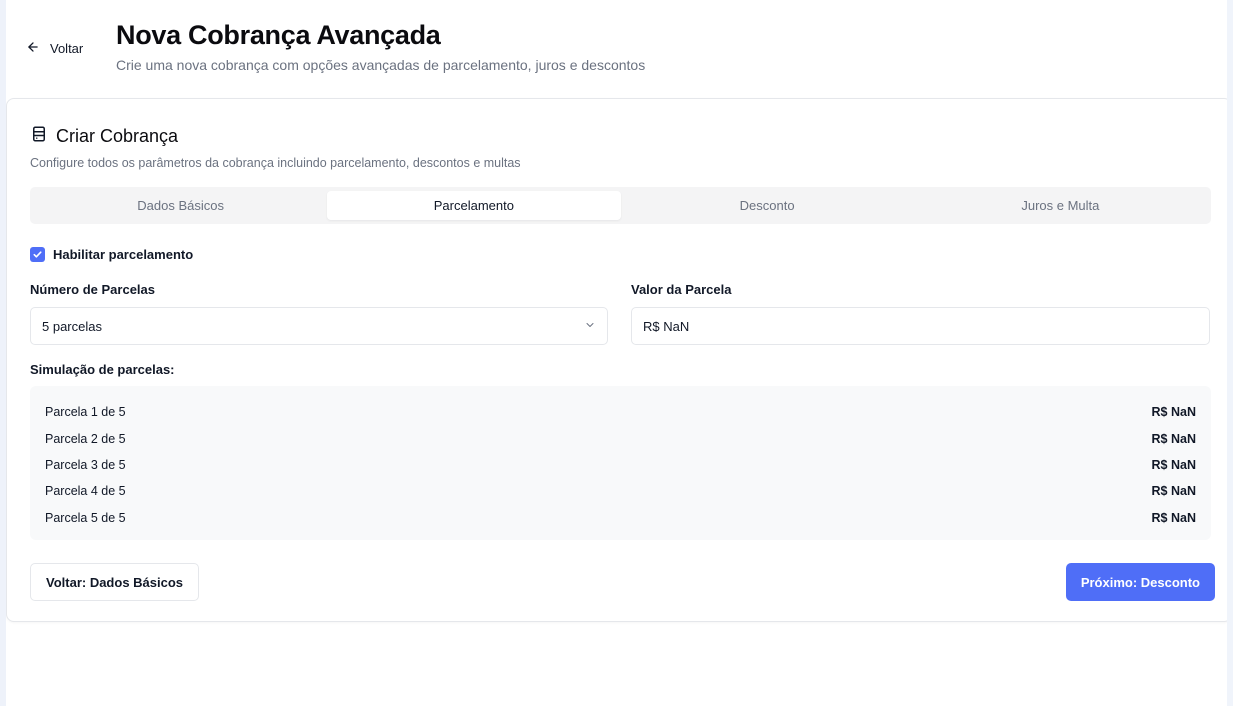  What do you see at coordinates (85, 412) in the screenshot?
I see `simulation-item-label: Parcela 1 de 5` at bounding box center [85, 412].